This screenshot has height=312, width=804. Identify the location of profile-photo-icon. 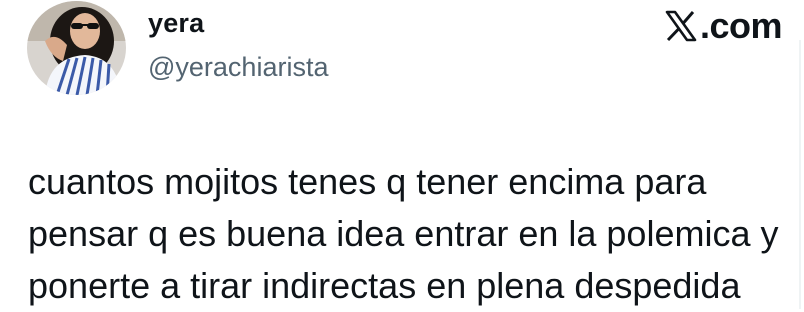
(76, 48).